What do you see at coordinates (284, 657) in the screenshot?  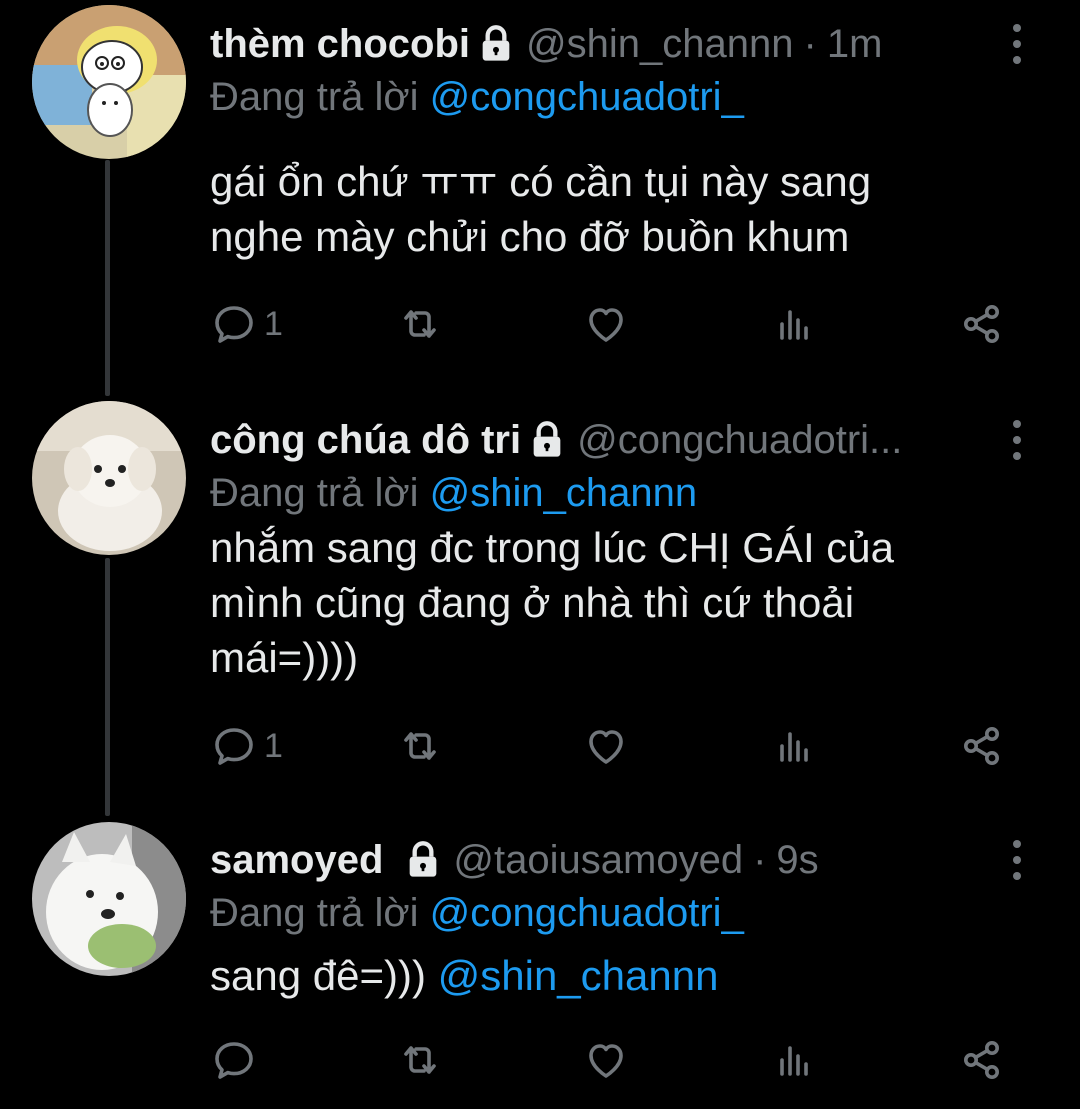 I see `tweet-text-line: mái=))))` at bounding box center [284, 657].